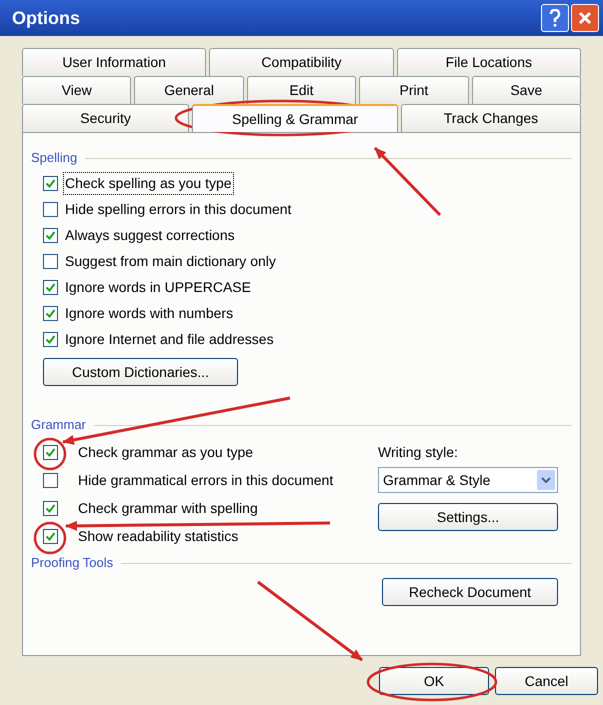  What do you see at coordinates (468, 480) in the screenshot?
I see `writing-style-dropdown: Grammar & Style` at bounding box center [468, 480].